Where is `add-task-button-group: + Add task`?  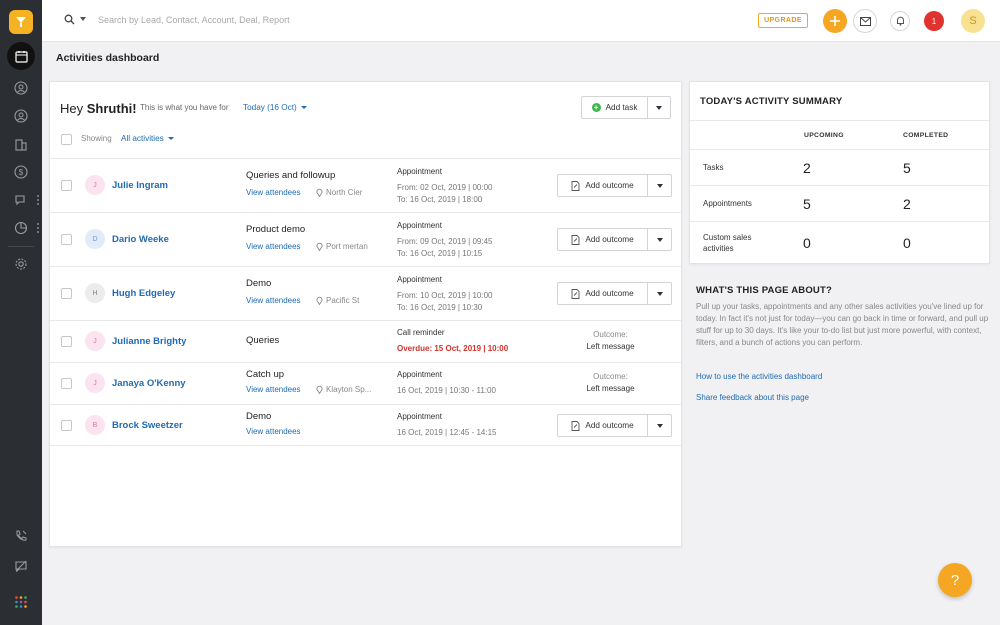
add-task-button-group: + Add task is located at coordinates (626, 107).